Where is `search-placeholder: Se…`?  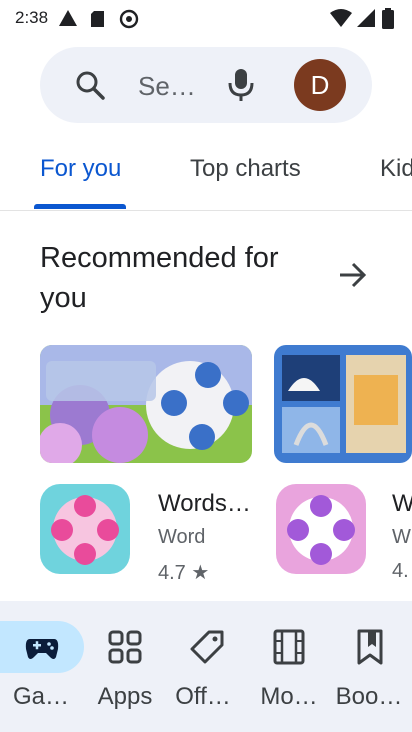
search-placeholder: Se… is located at coordinates (167, 86).